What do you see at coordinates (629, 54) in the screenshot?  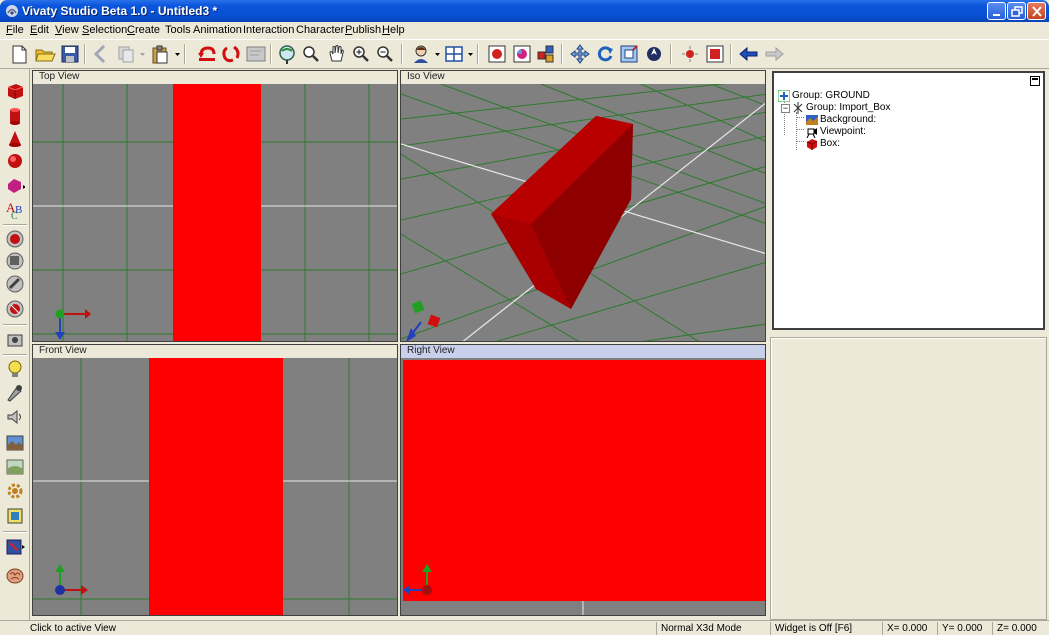 I see `scale-icon` at bounding box center [629, 54].